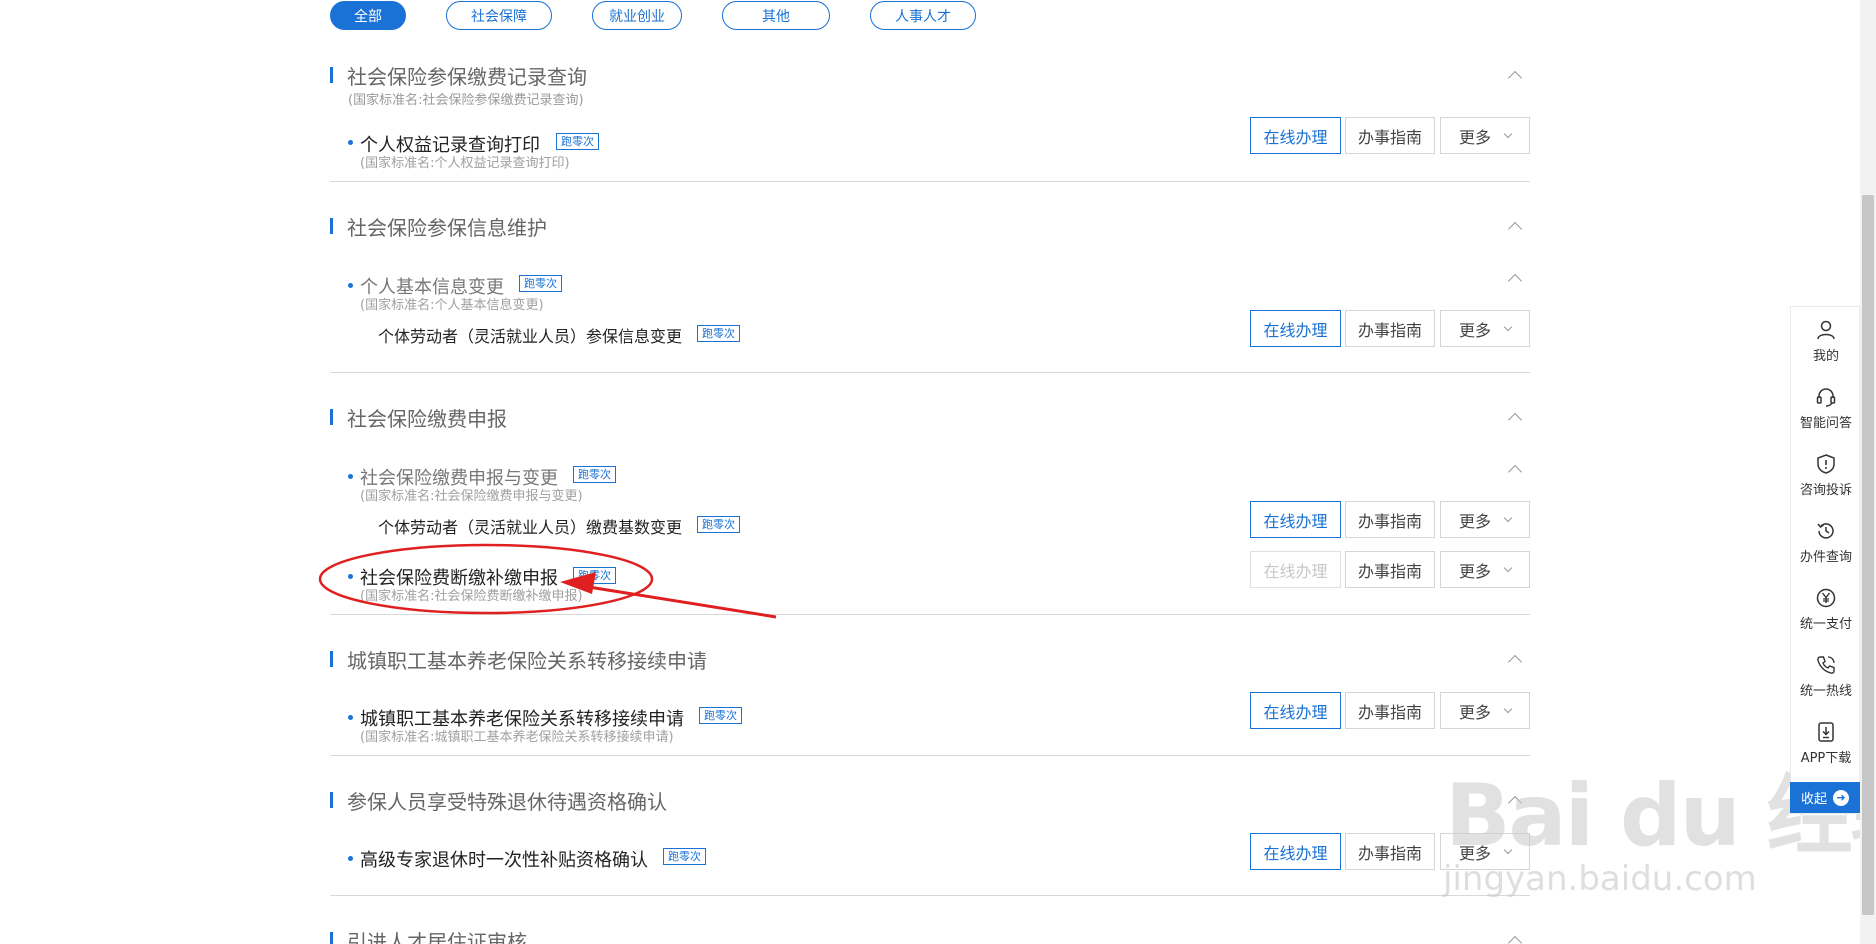  Describe the element at coordinates (467, 75) in the screenshot. I see `category-title: 社会保险参保缴费记录查询` at that location.